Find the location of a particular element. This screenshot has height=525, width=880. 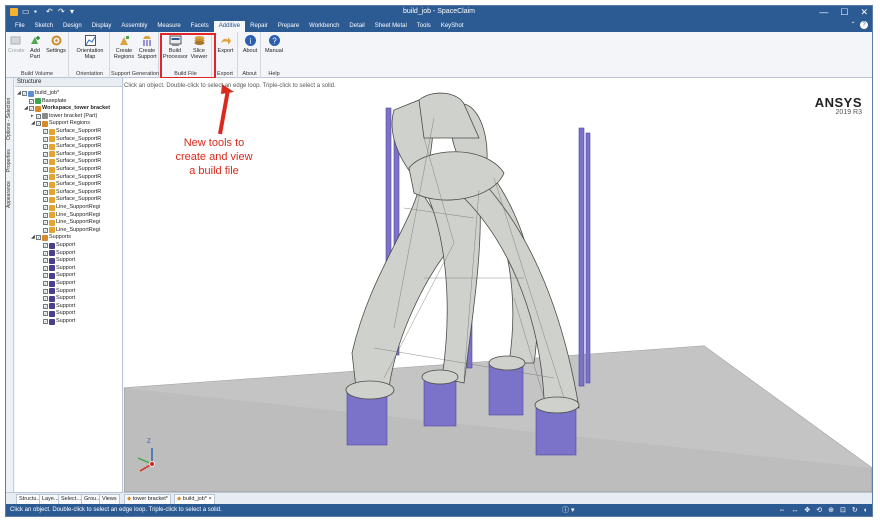

status-info-icon: ⓘ ▾ is located at coordinates (568, 510).